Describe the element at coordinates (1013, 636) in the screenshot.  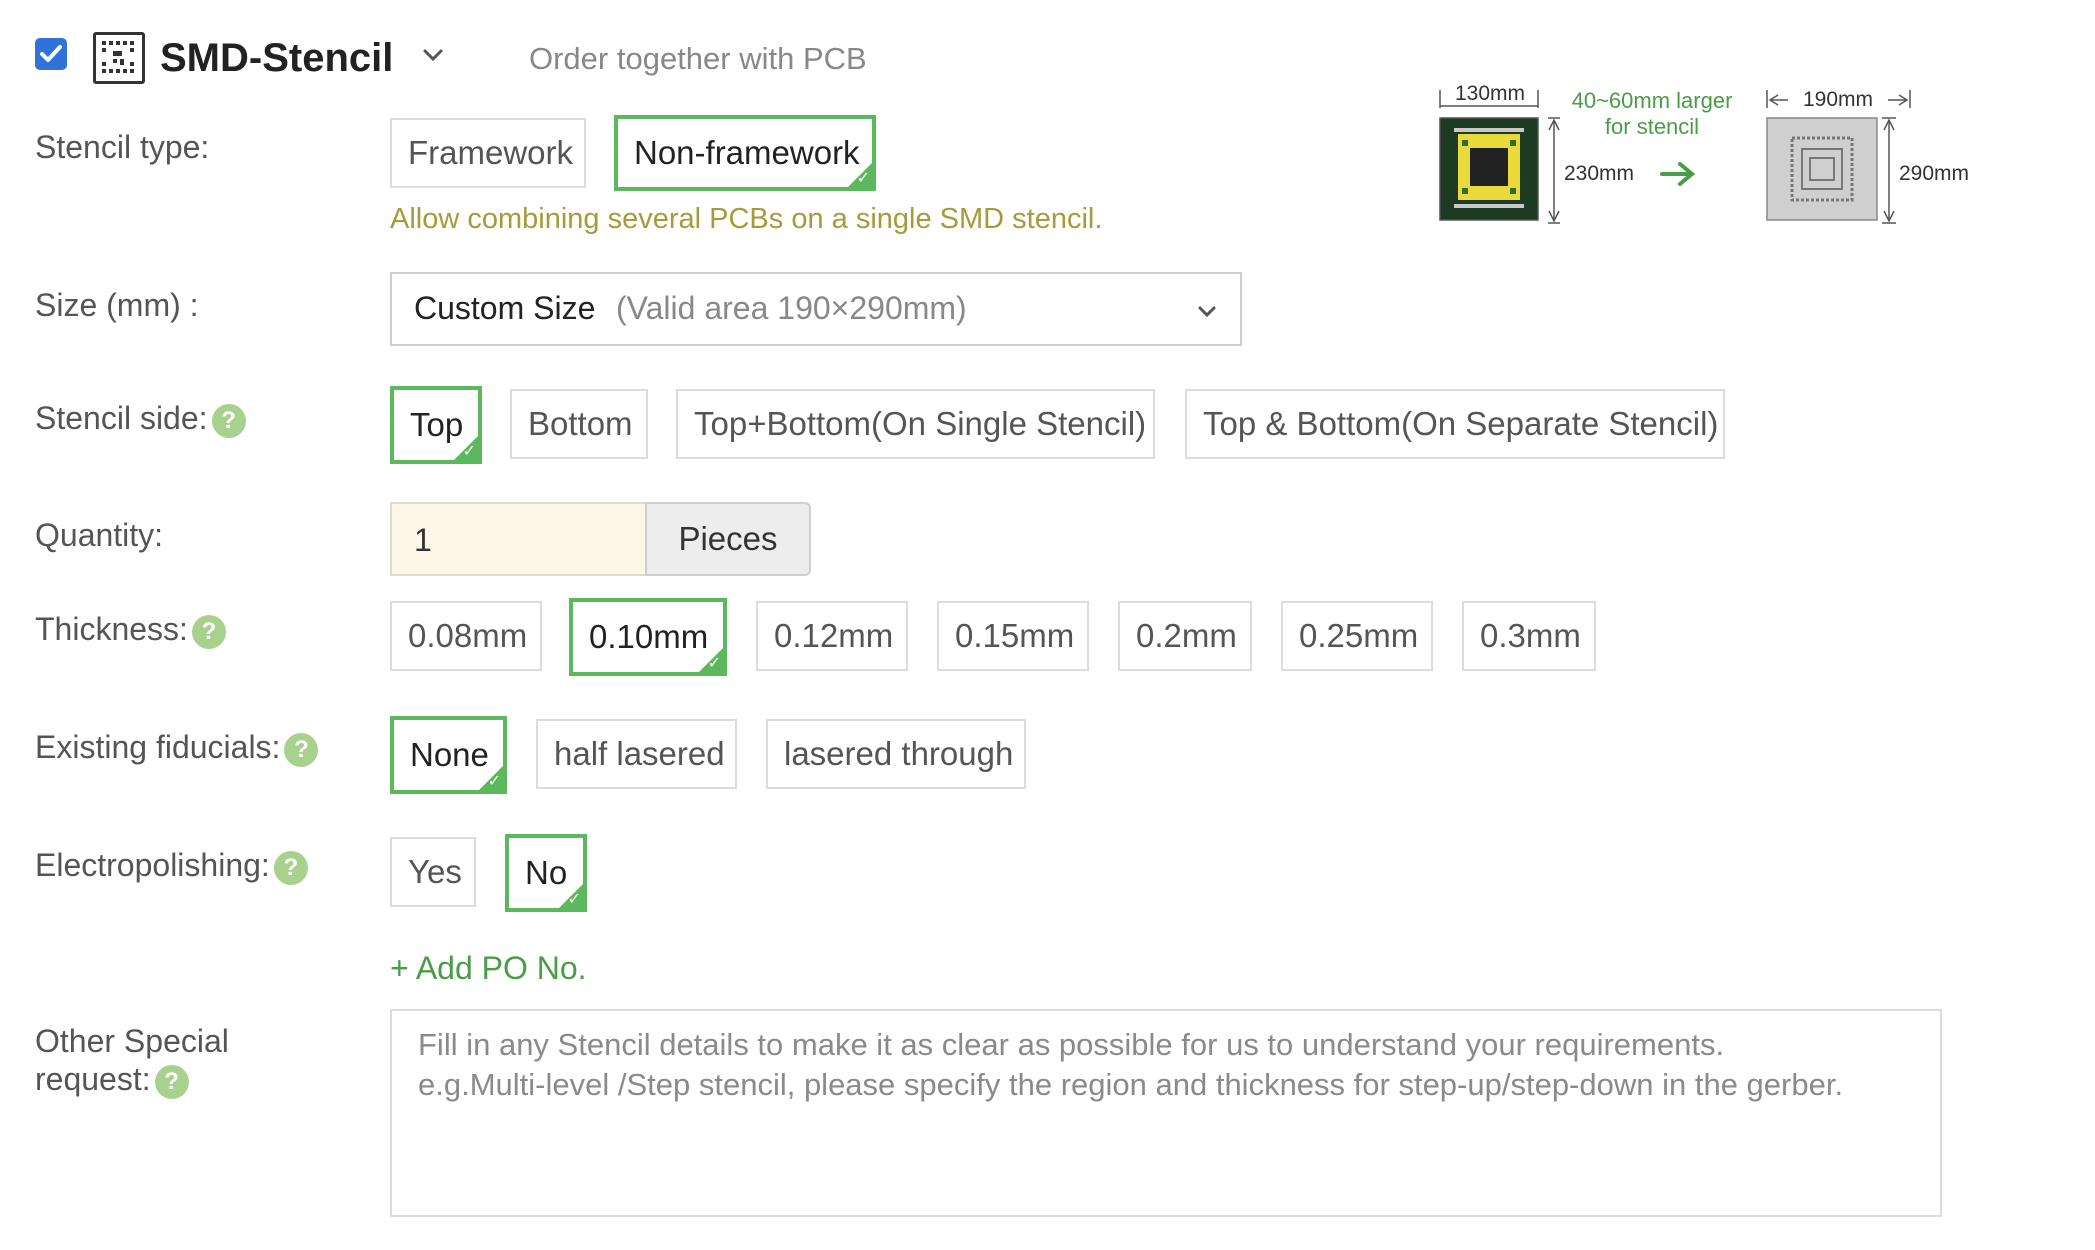
I see `option-thickness-0.15: 0.15mm` at that location.